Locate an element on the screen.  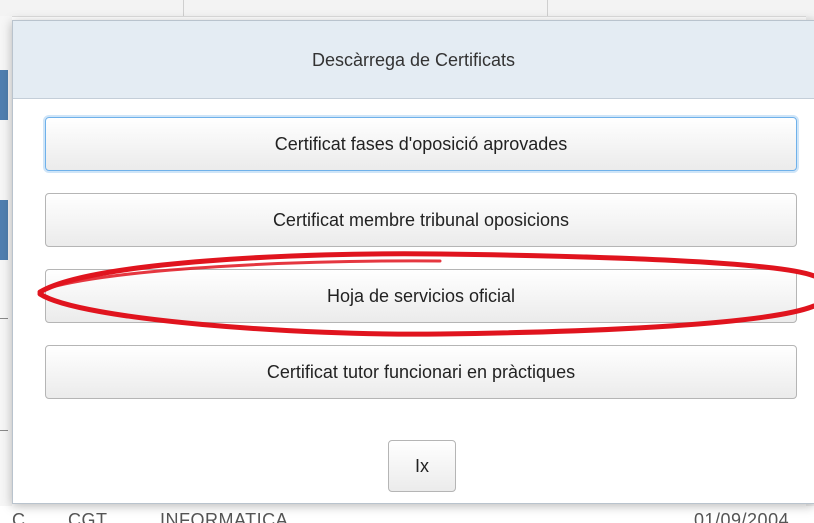
background-header-band is located at coordinates (407, 8).